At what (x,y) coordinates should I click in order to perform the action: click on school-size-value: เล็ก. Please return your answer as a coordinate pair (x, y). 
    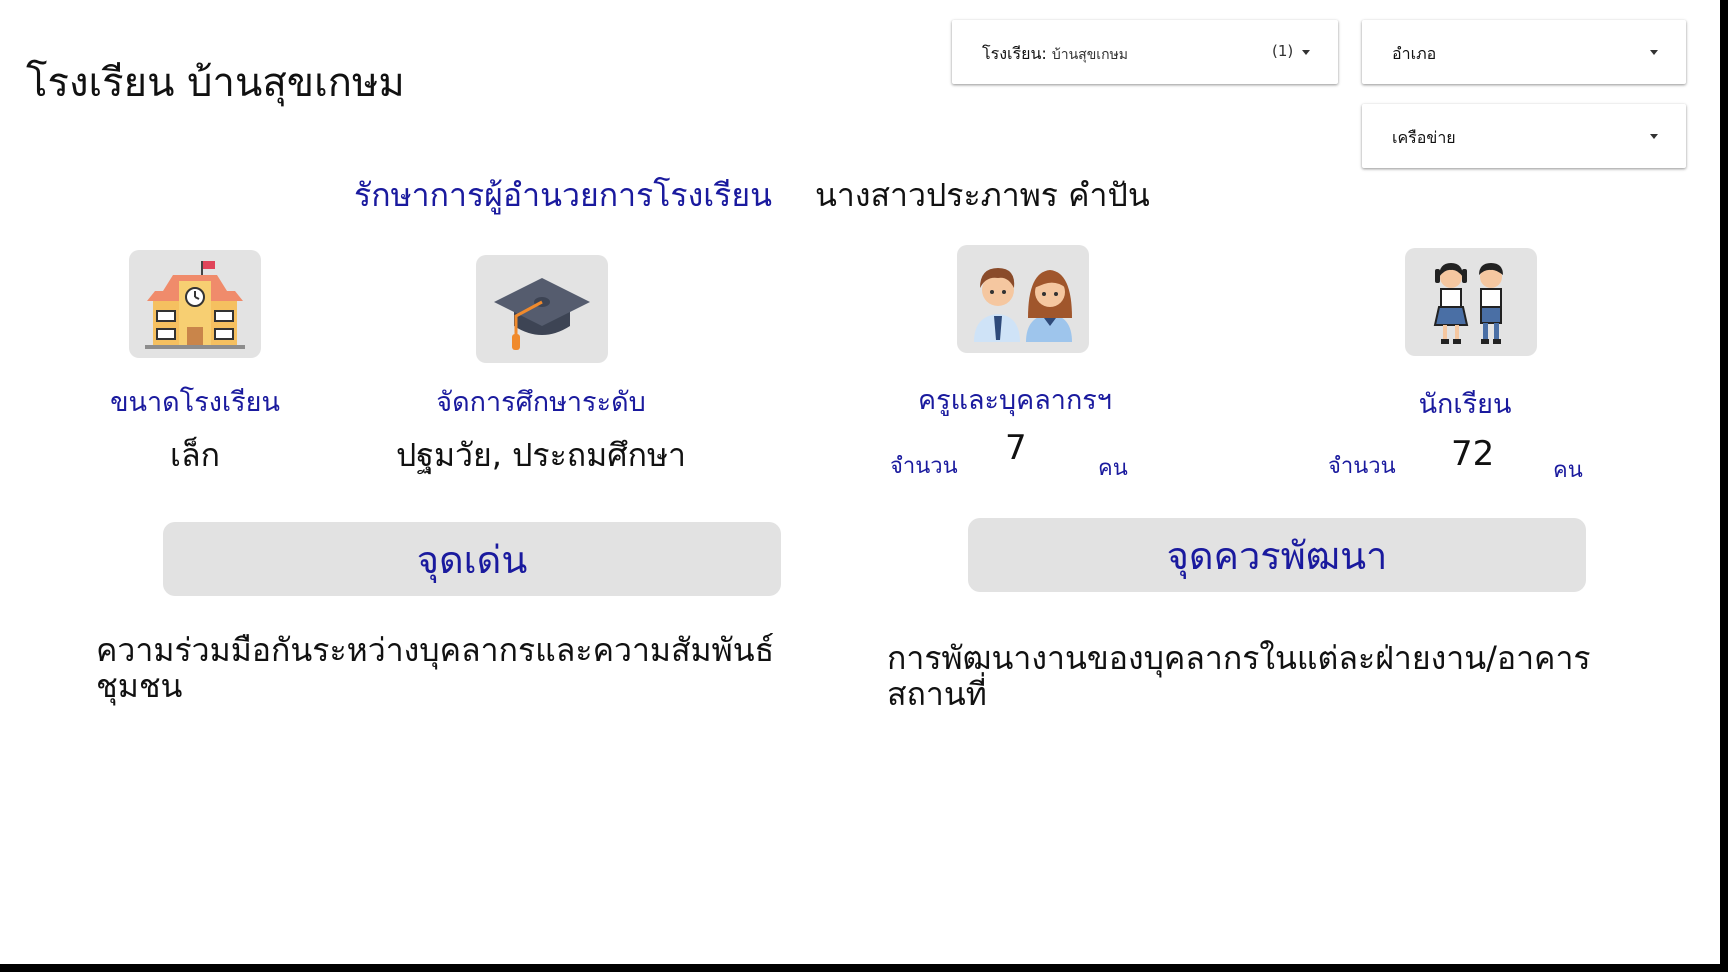
    Looking at the image, I should click on (195, 455).